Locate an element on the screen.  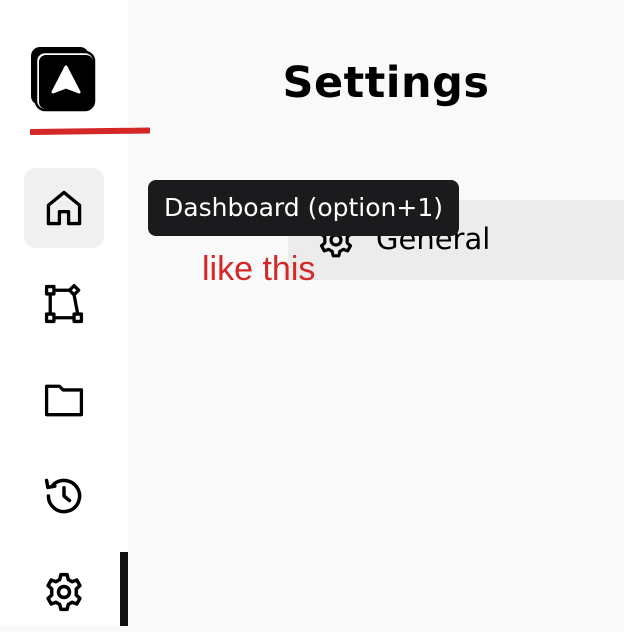
sidebar-item-settings is located at coordinates (64, 592).